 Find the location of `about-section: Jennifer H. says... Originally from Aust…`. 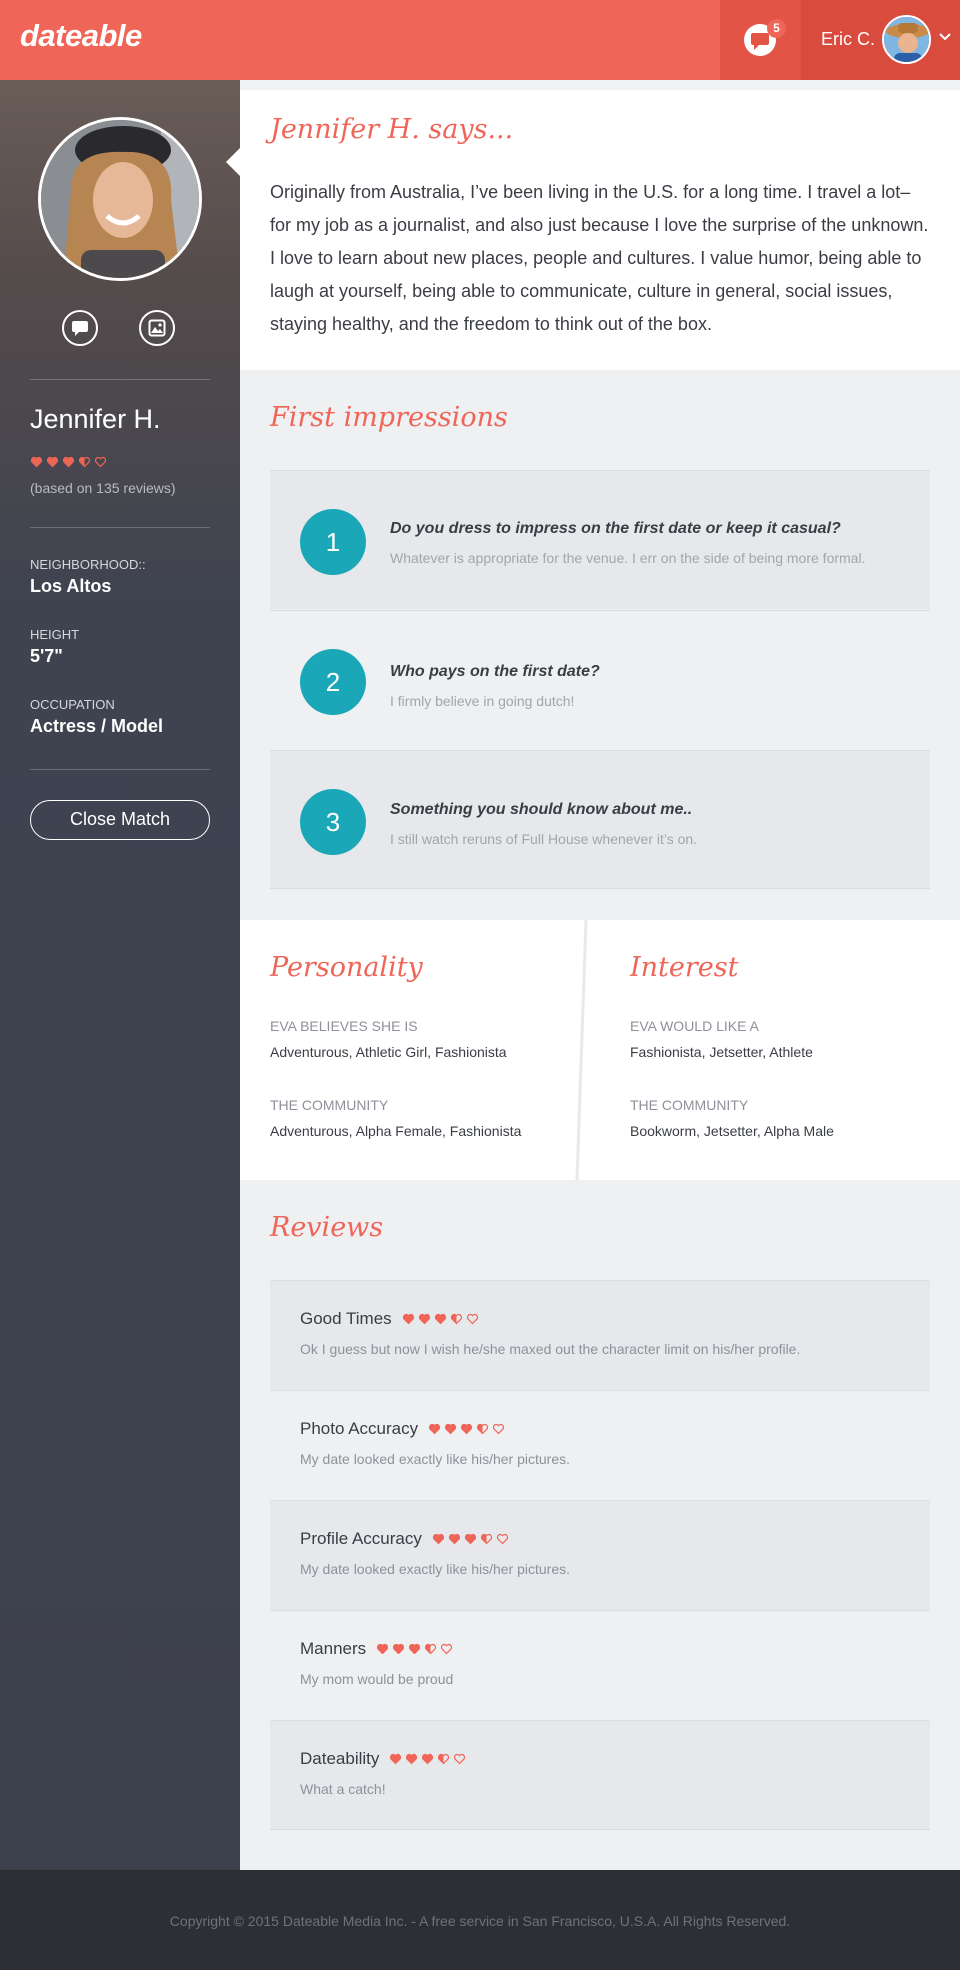

about-section: Jennifer H. says... Originally from Aust… is located at coordinates (600, 230).